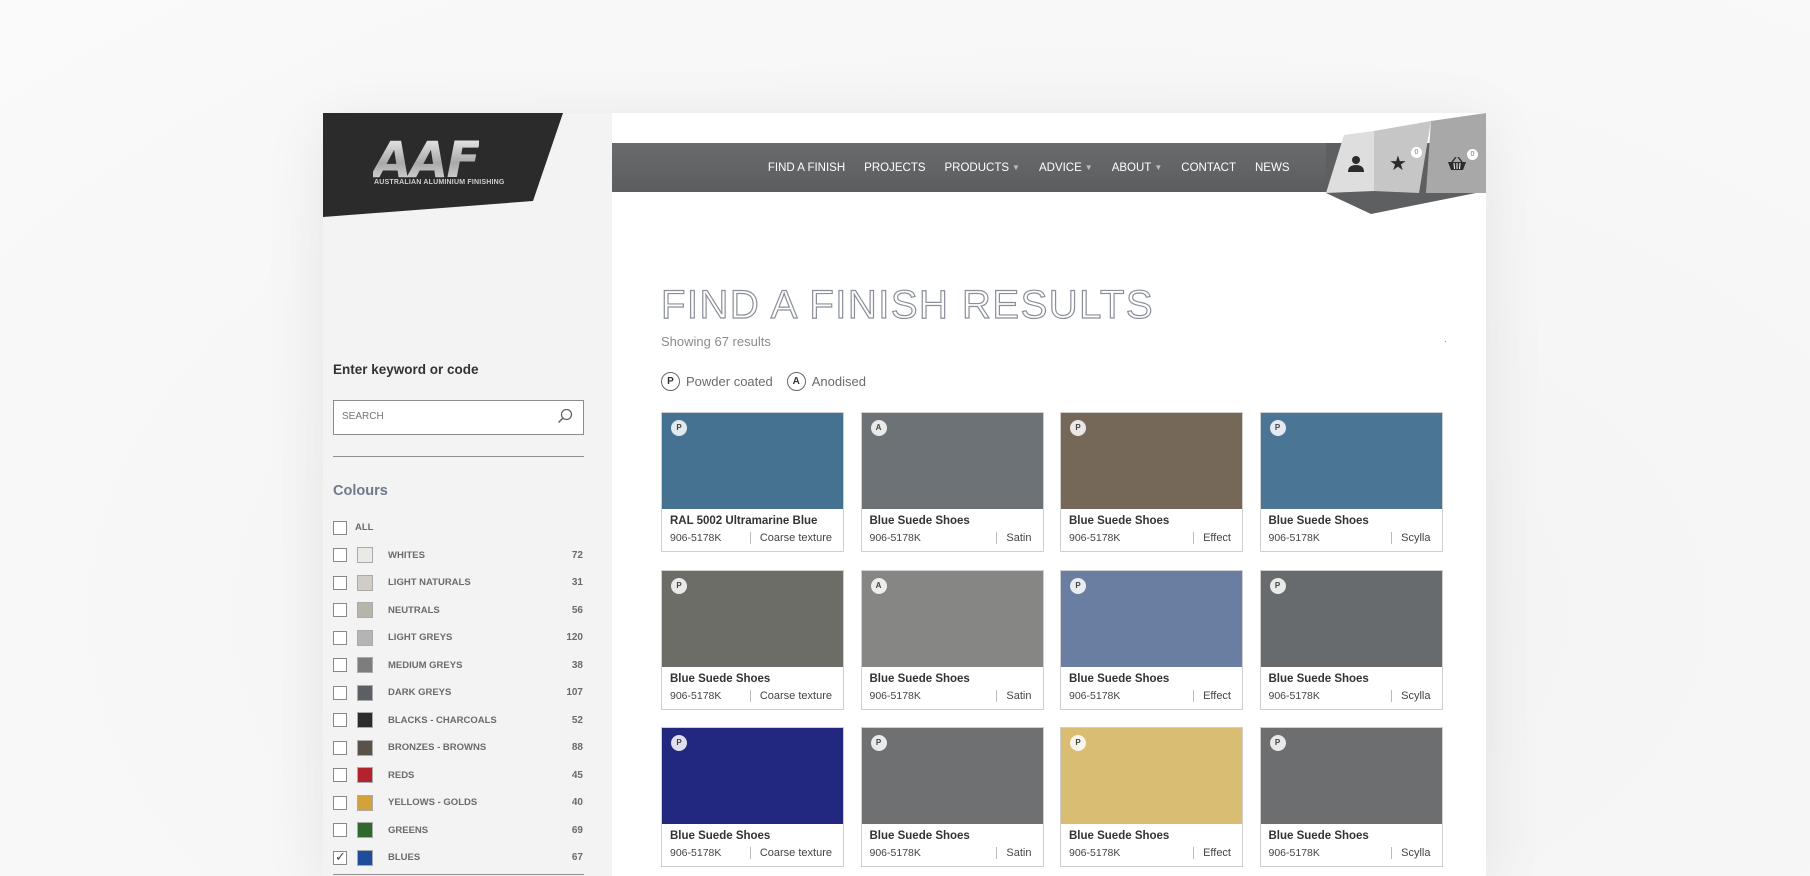  I want to click on colour-filter-row: YELLOWS - GOLDS 40, so click(458, 803).